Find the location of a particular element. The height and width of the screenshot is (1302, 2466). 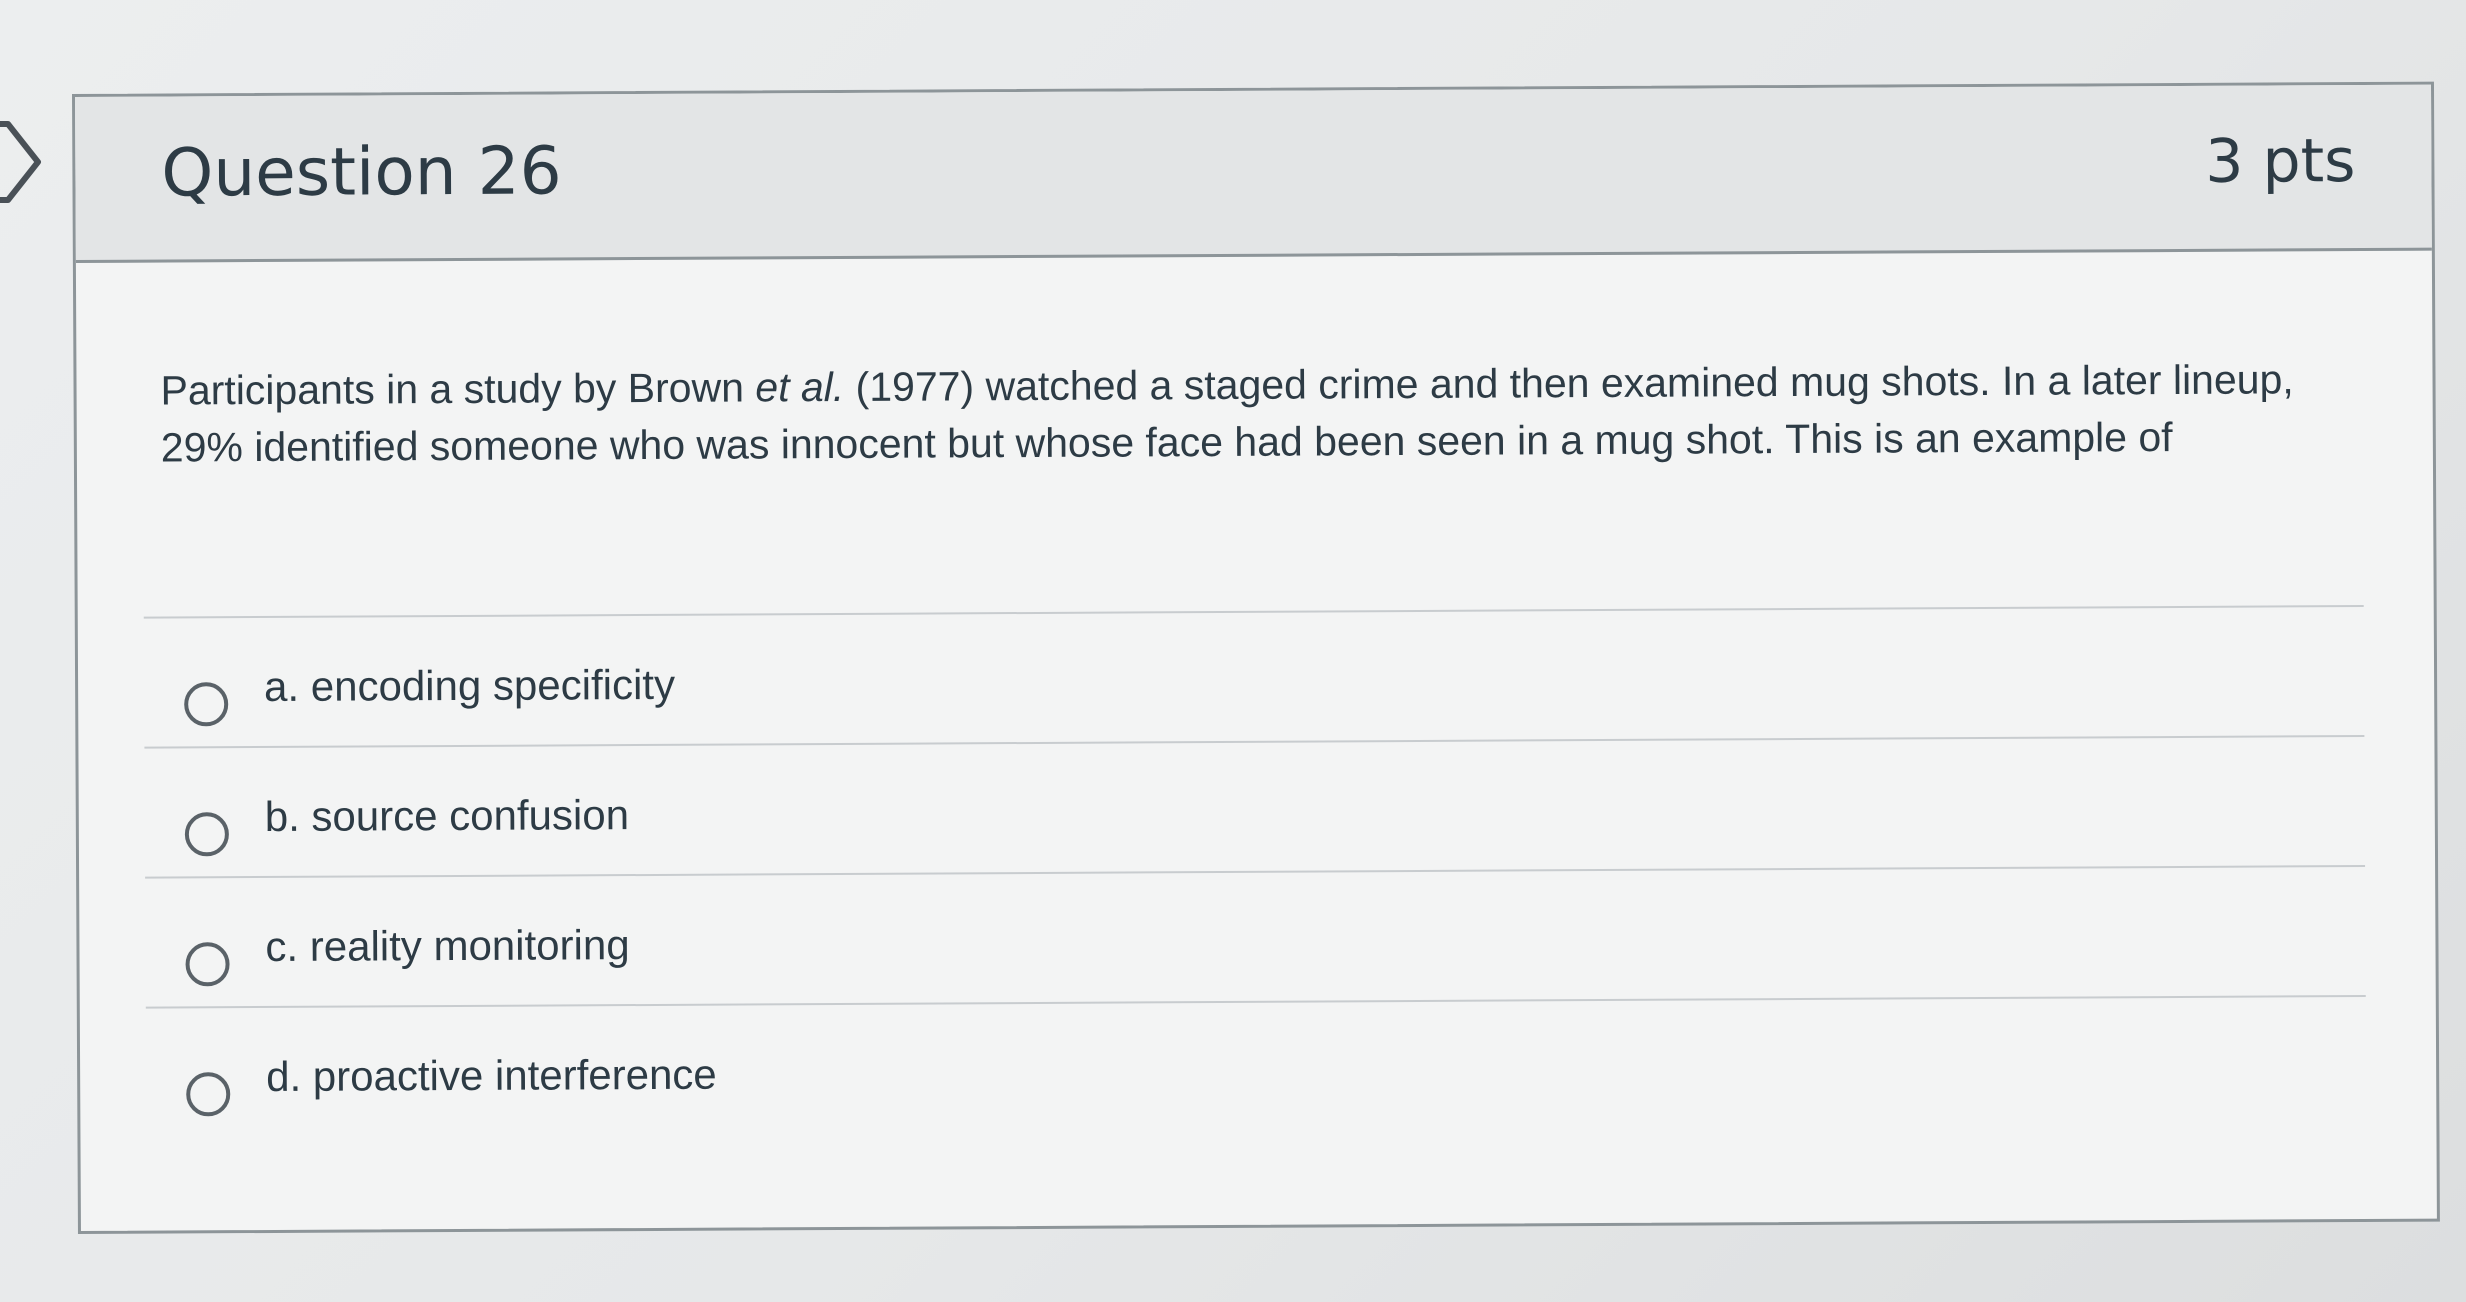

question-header: Question 26 3 pts is located at coordinates (1253, 173).